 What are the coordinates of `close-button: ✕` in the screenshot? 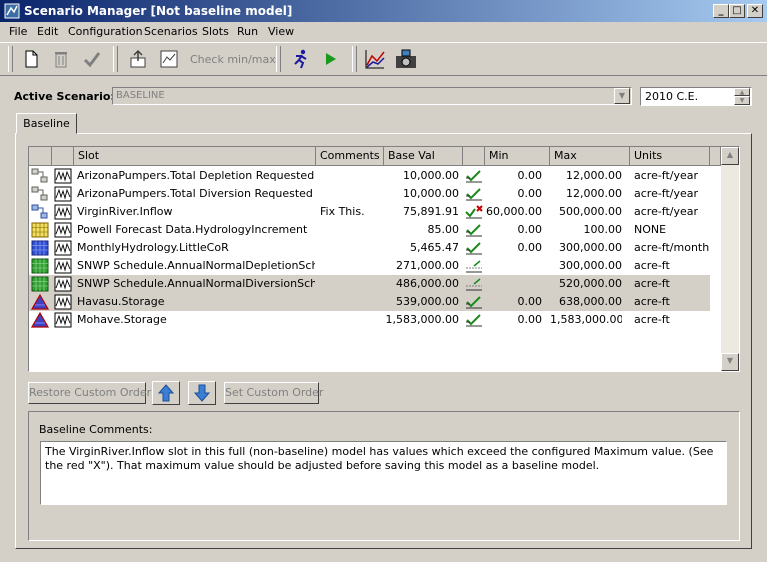 It's located at (755, 11).